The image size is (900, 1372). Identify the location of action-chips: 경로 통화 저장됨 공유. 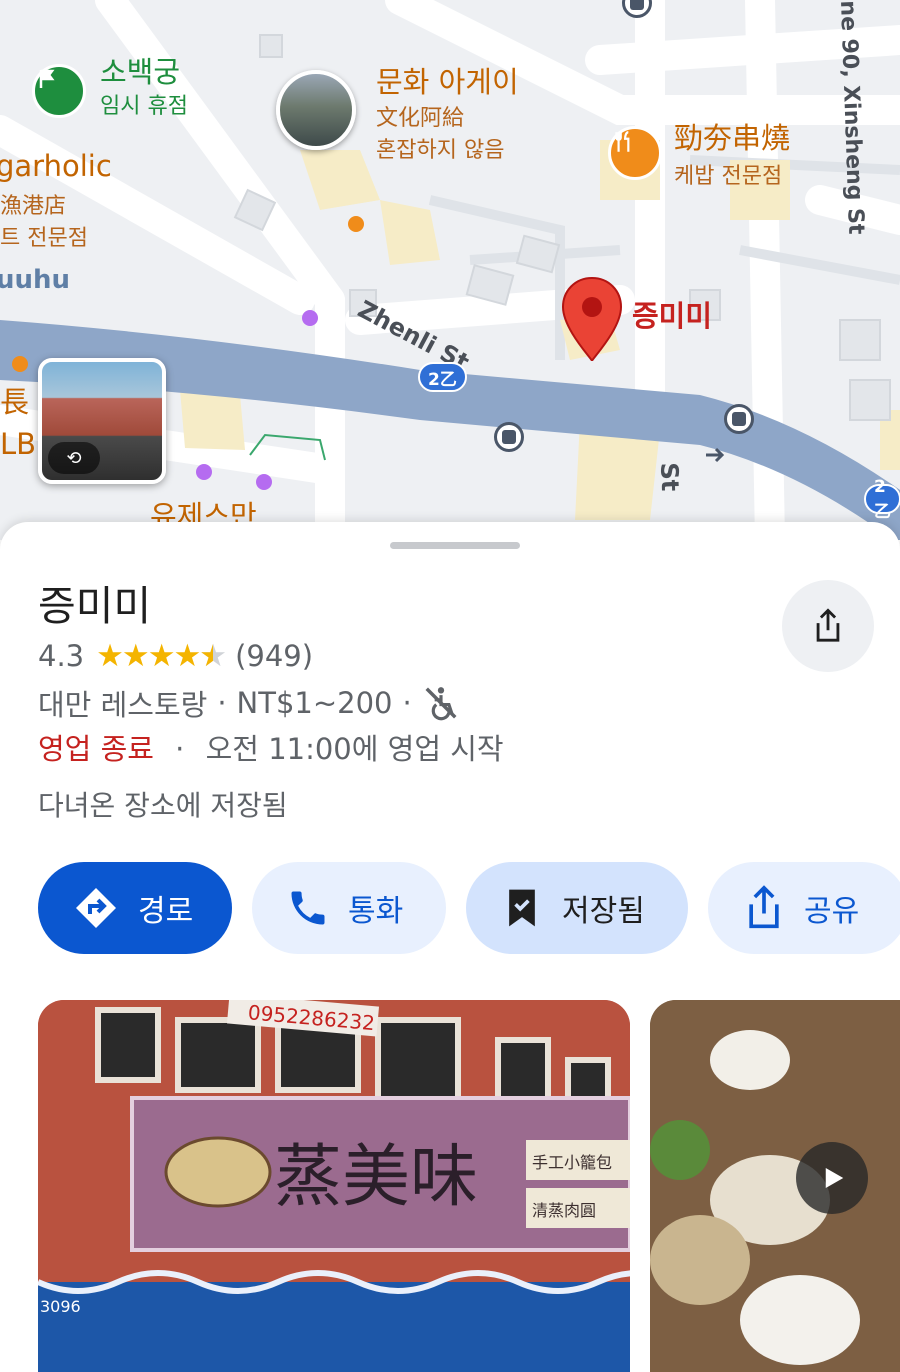
(469, 908).